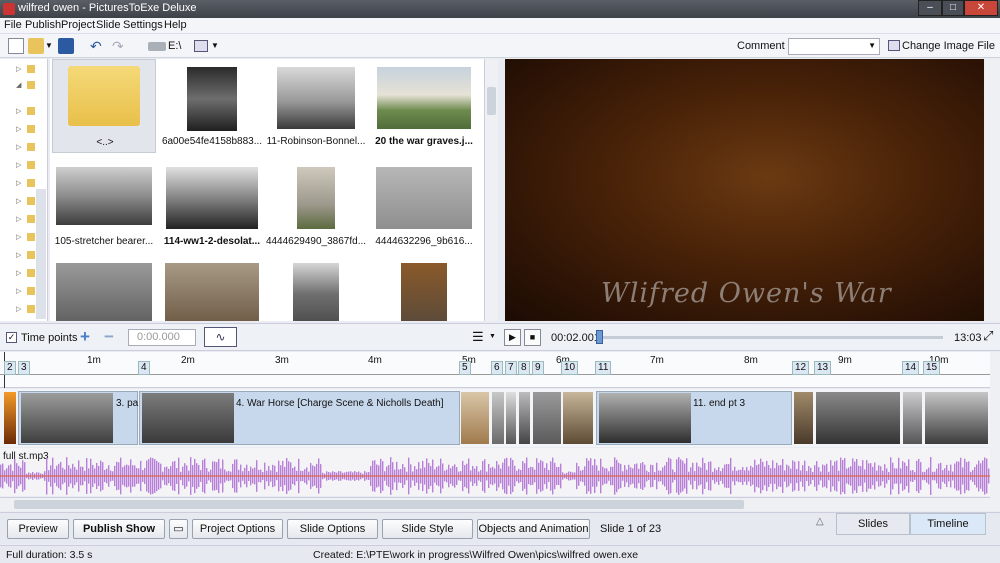 This screenshot has height=563, width=1000. I want to click on slide-style-button: Slide Style, so click(427, 529).